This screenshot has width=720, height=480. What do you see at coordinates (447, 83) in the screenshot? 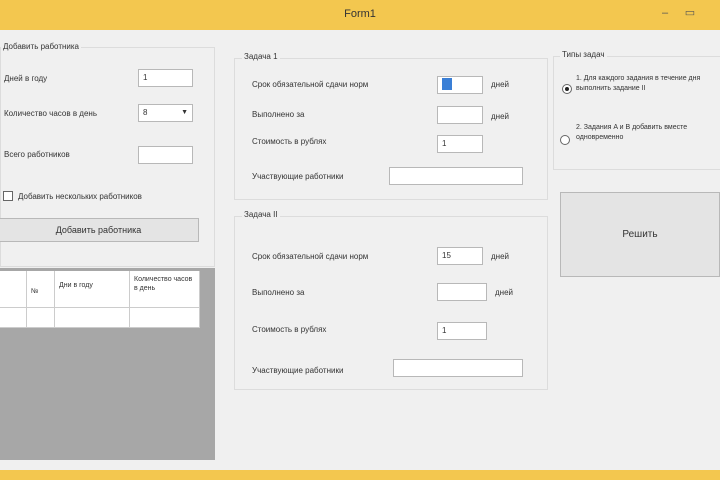
I see `text-cursor` at bounding box center [447, 83].